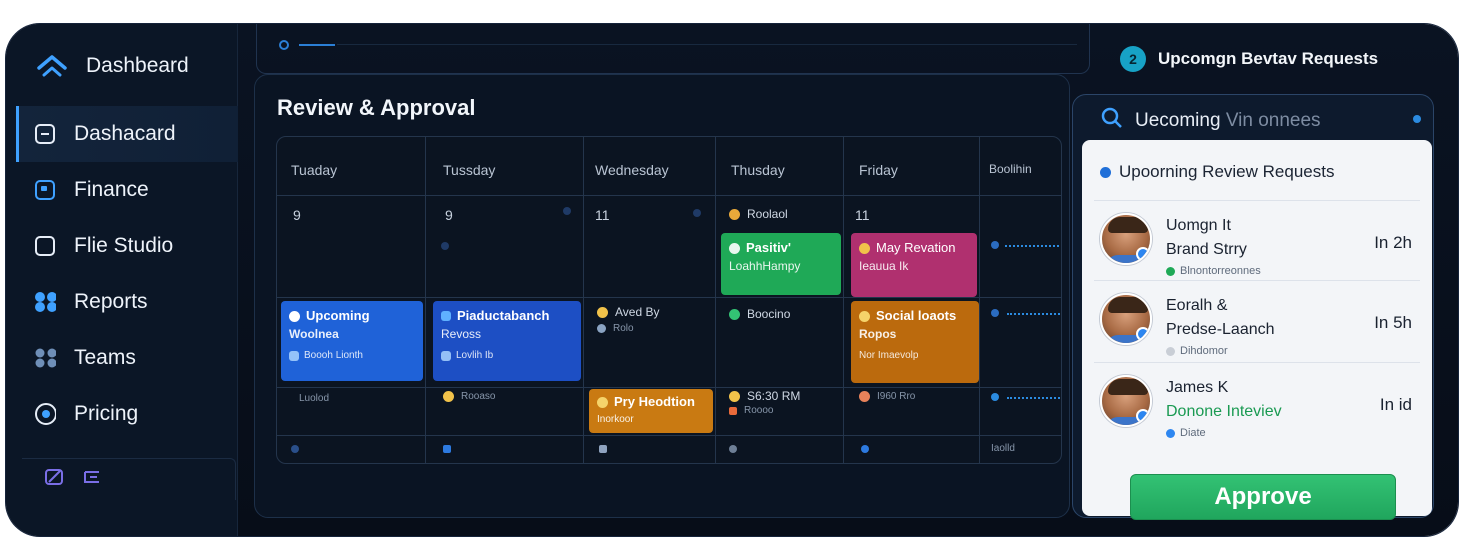 This screenshot has height=558, width=1465. What do you see at coordinates (52, 66) in the screenshot?
I see `chevron-up-logo-icon` at bounding box center [52, 66].